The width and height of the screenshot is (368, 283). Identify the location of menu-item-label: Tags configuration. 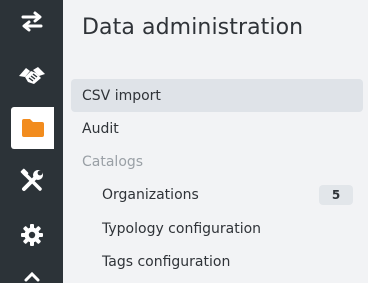
(166, 261).